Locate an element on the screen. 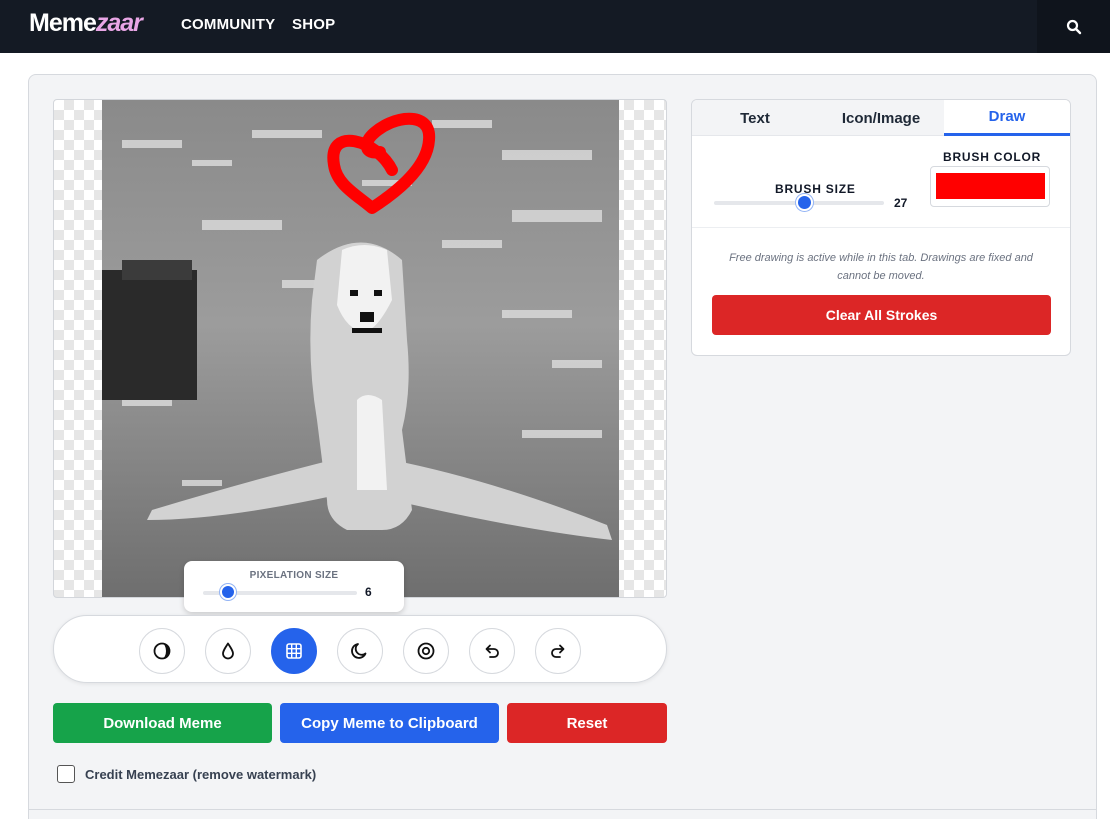 Image resolution: width=1110 pixels, height=819 pixels. blur-button is located at coordinates (228, 651).